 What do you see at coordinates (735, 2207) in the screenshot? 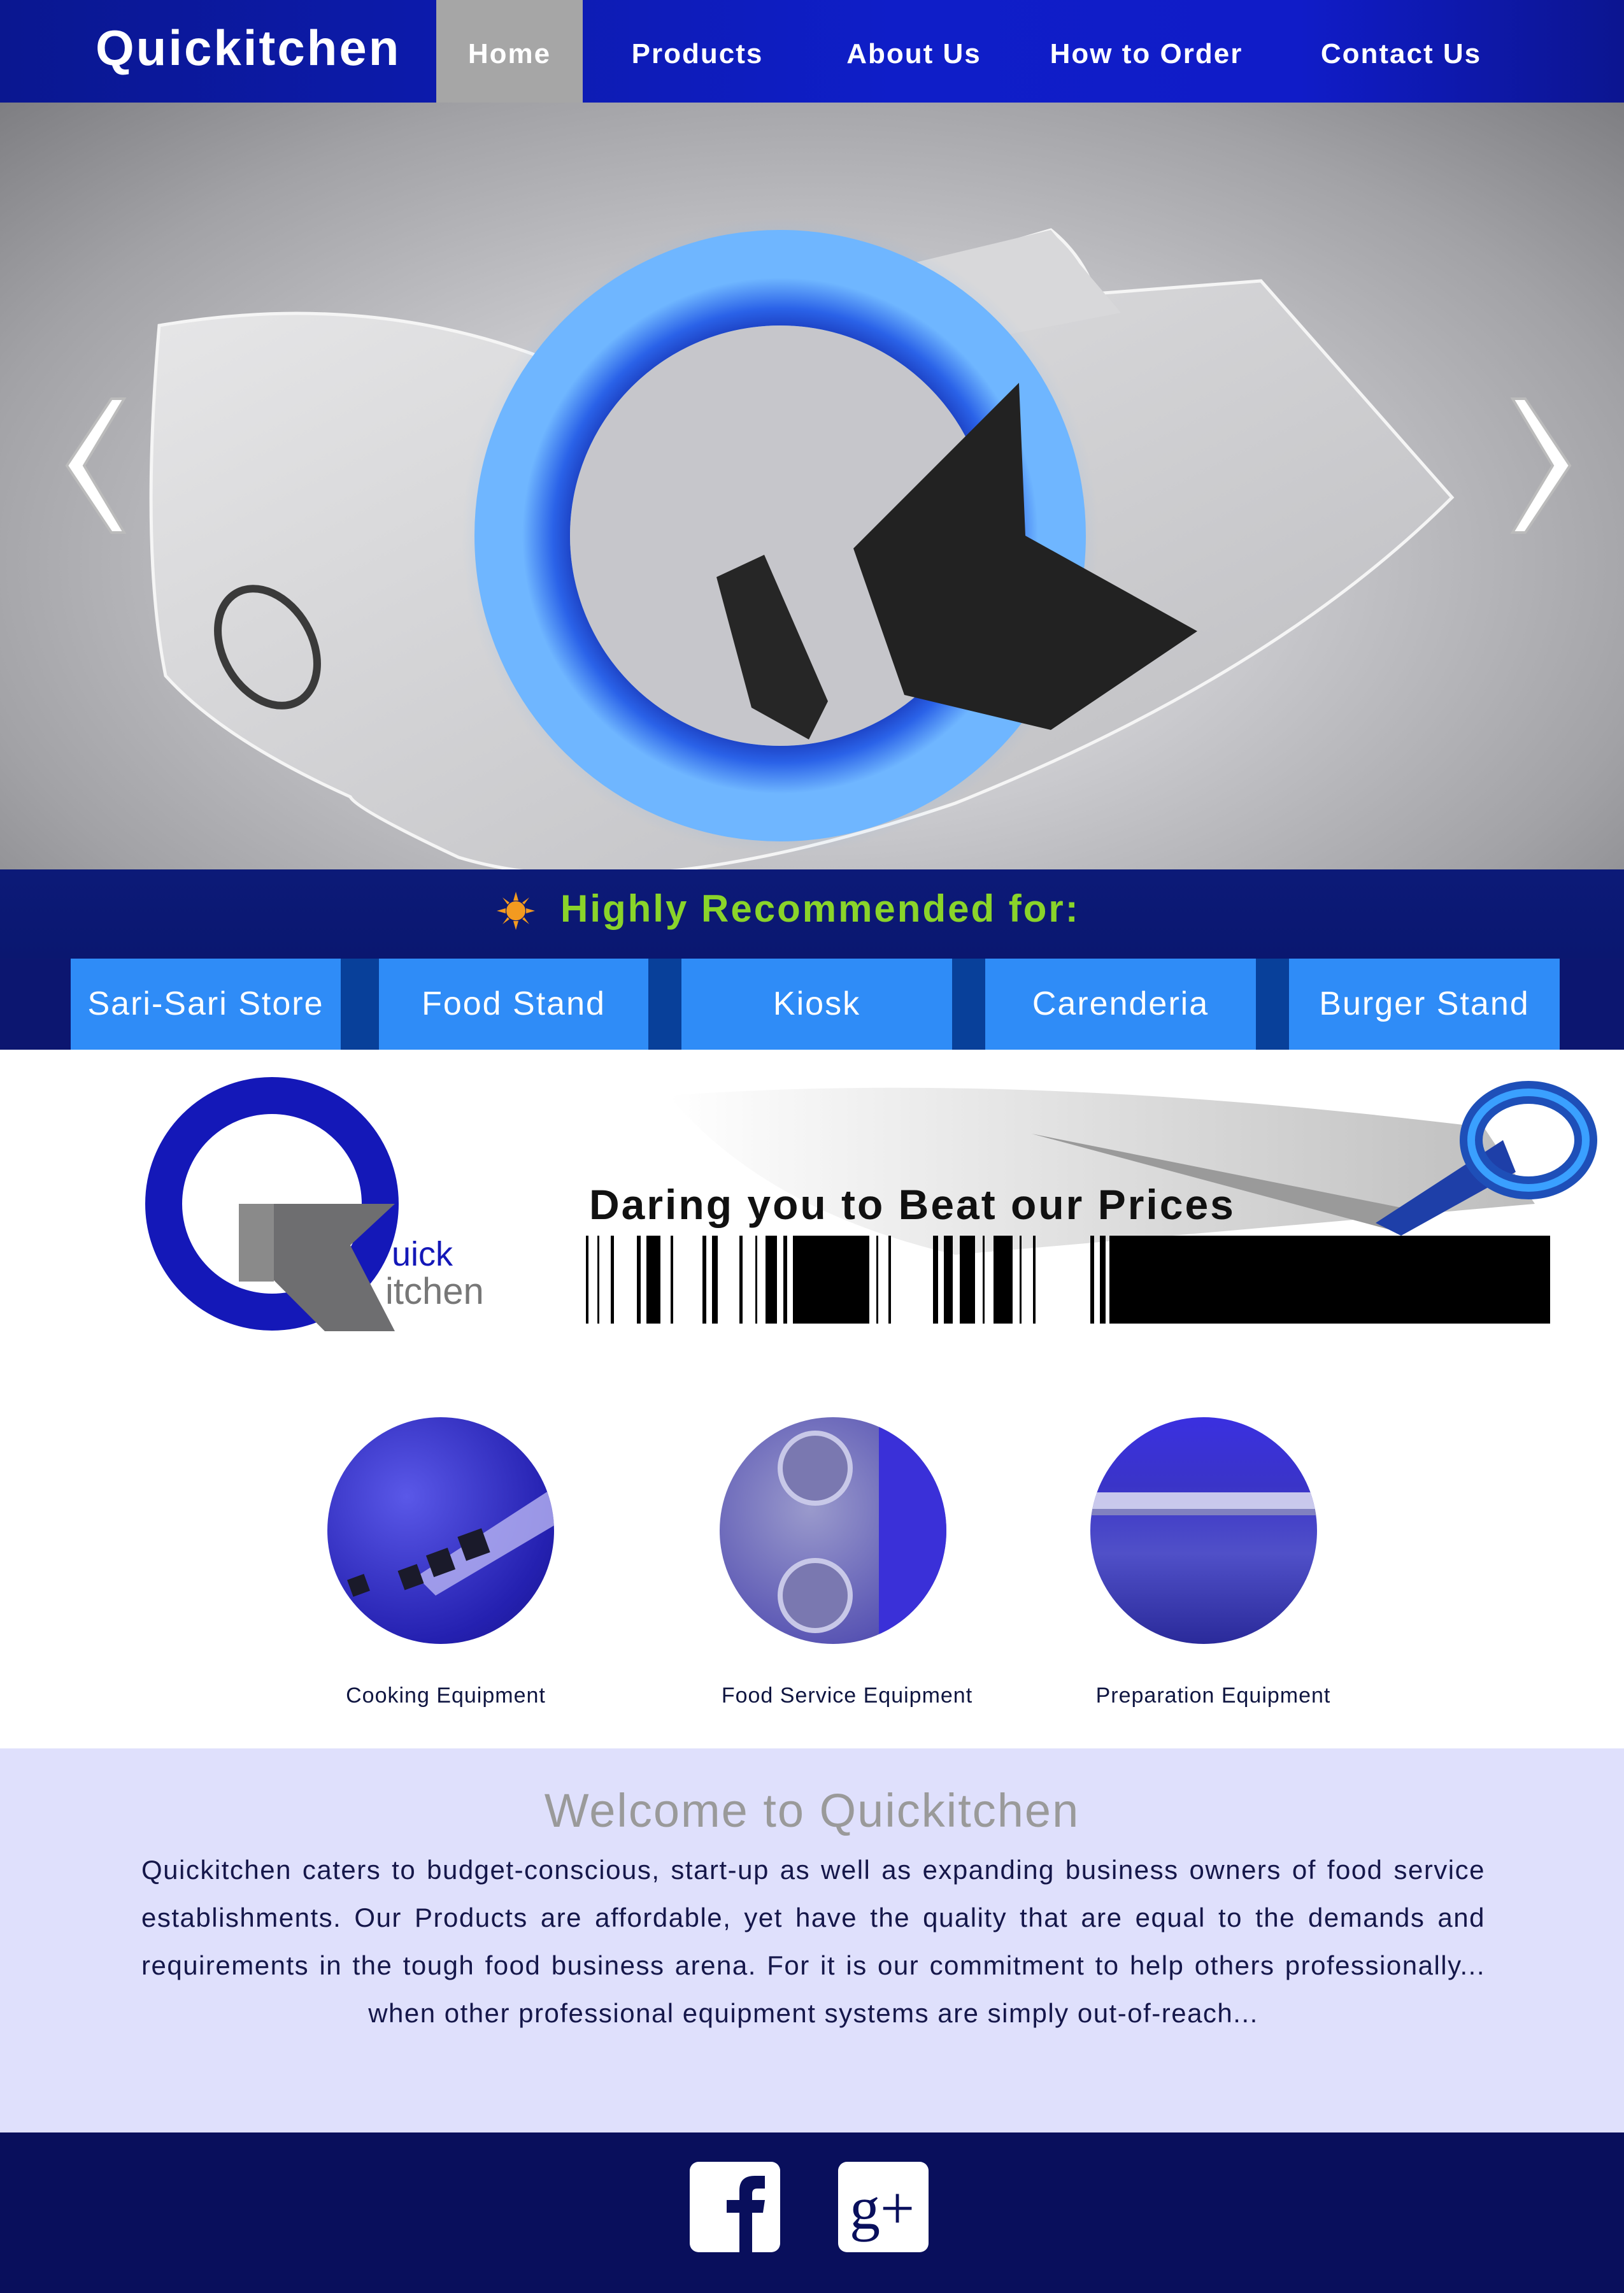
I see `facebook-icon` at bounding box center [735, 2207].